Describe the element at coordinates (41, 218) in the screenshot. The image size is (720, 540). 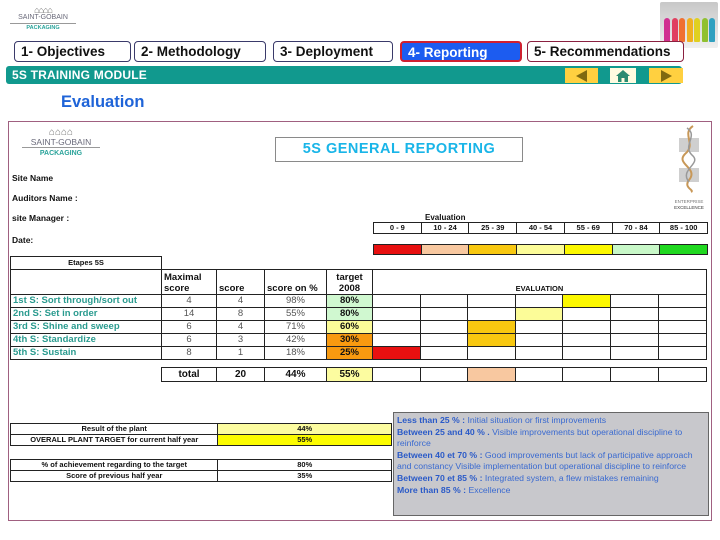
I see `site-manager-label: site Manager :` at that location.